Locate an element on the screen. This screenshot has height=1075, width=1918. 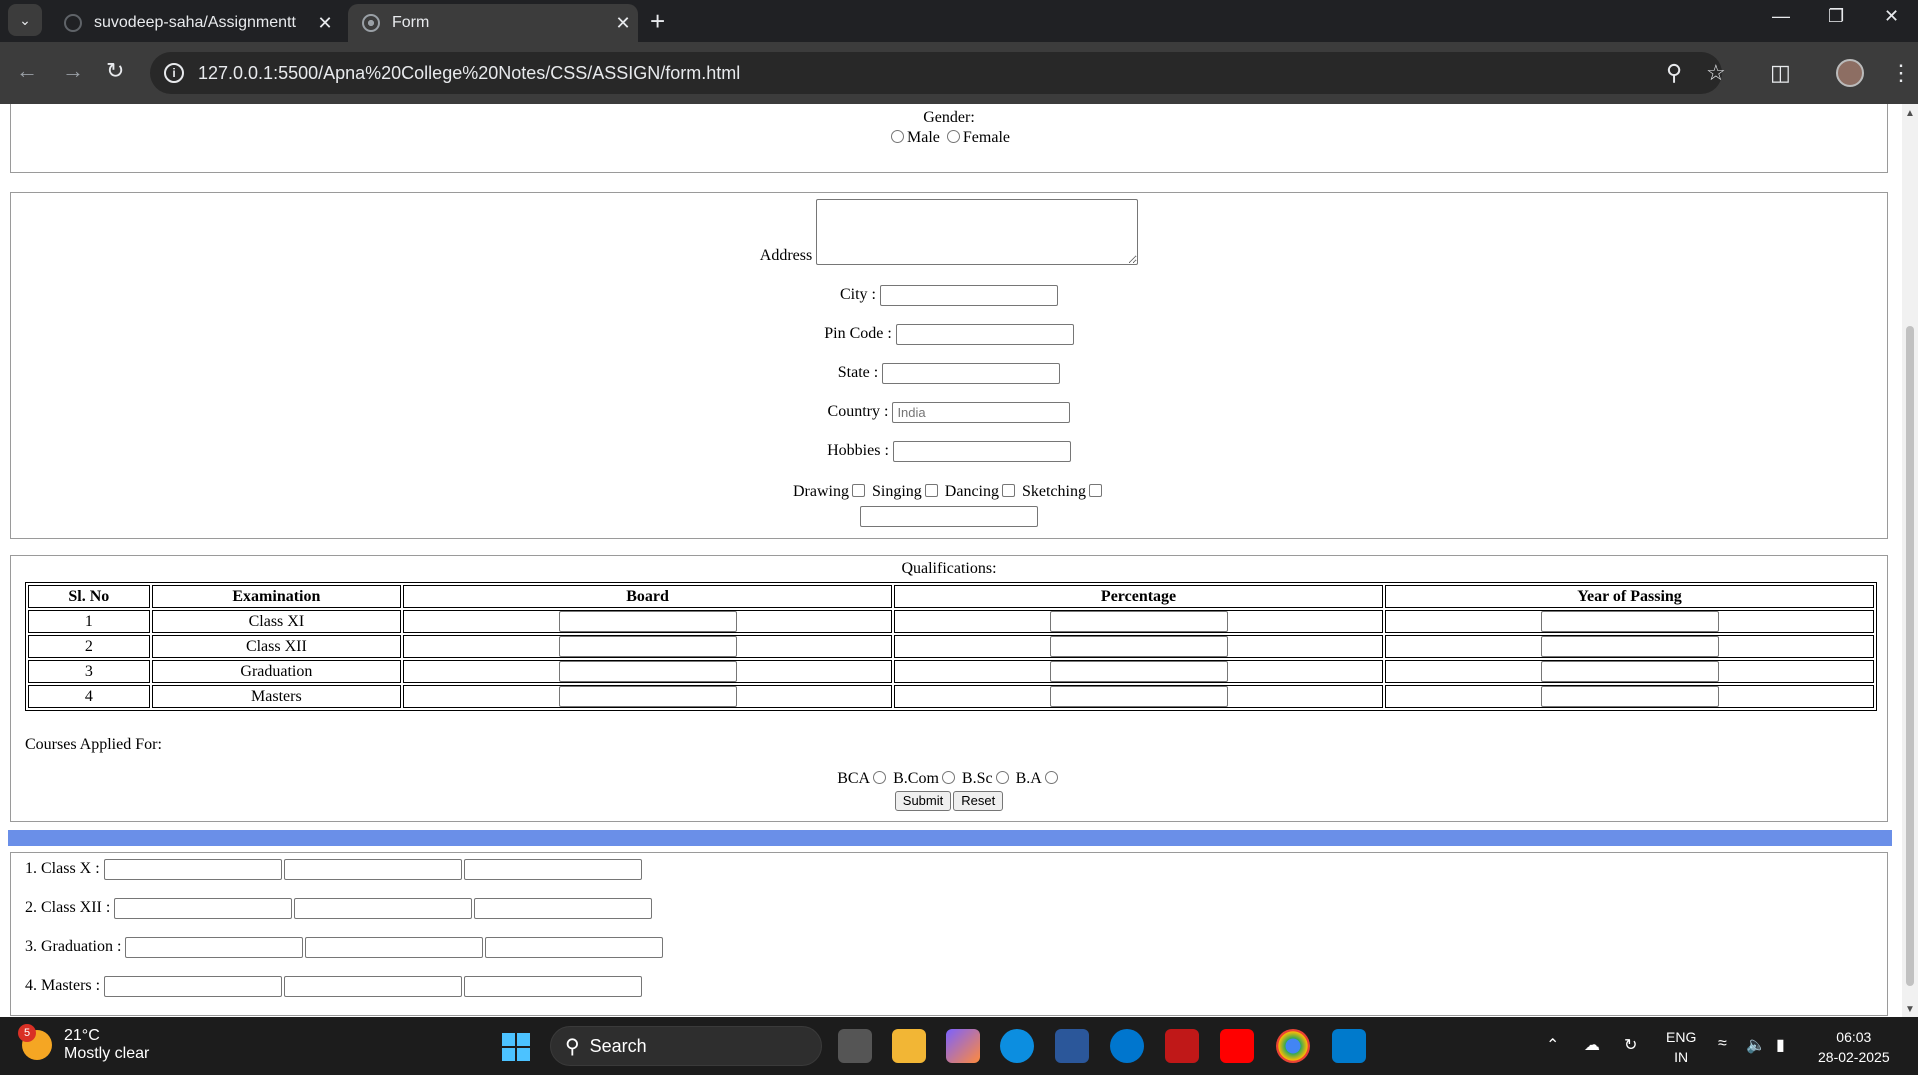
page-scrollbar: ▲ ▼ is located at coordinates (1910, 560).